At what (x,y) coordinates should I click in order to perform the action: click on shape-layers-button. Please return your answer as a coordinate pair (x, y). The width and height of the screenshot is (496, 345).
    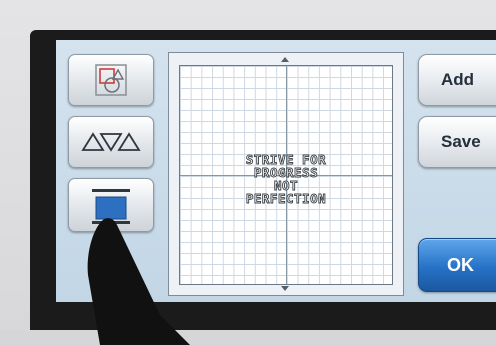
    Looking at the image, I should click on (111, 80).